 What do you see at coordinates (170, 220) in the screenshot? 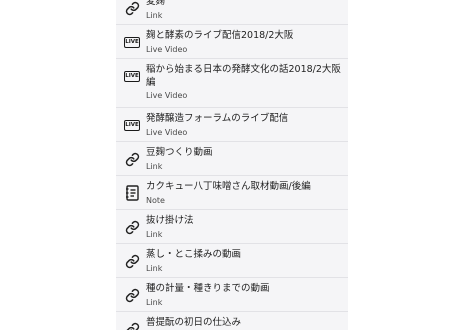
I see `item-title: 抜け掛け法` at bounding box center [170, 220].